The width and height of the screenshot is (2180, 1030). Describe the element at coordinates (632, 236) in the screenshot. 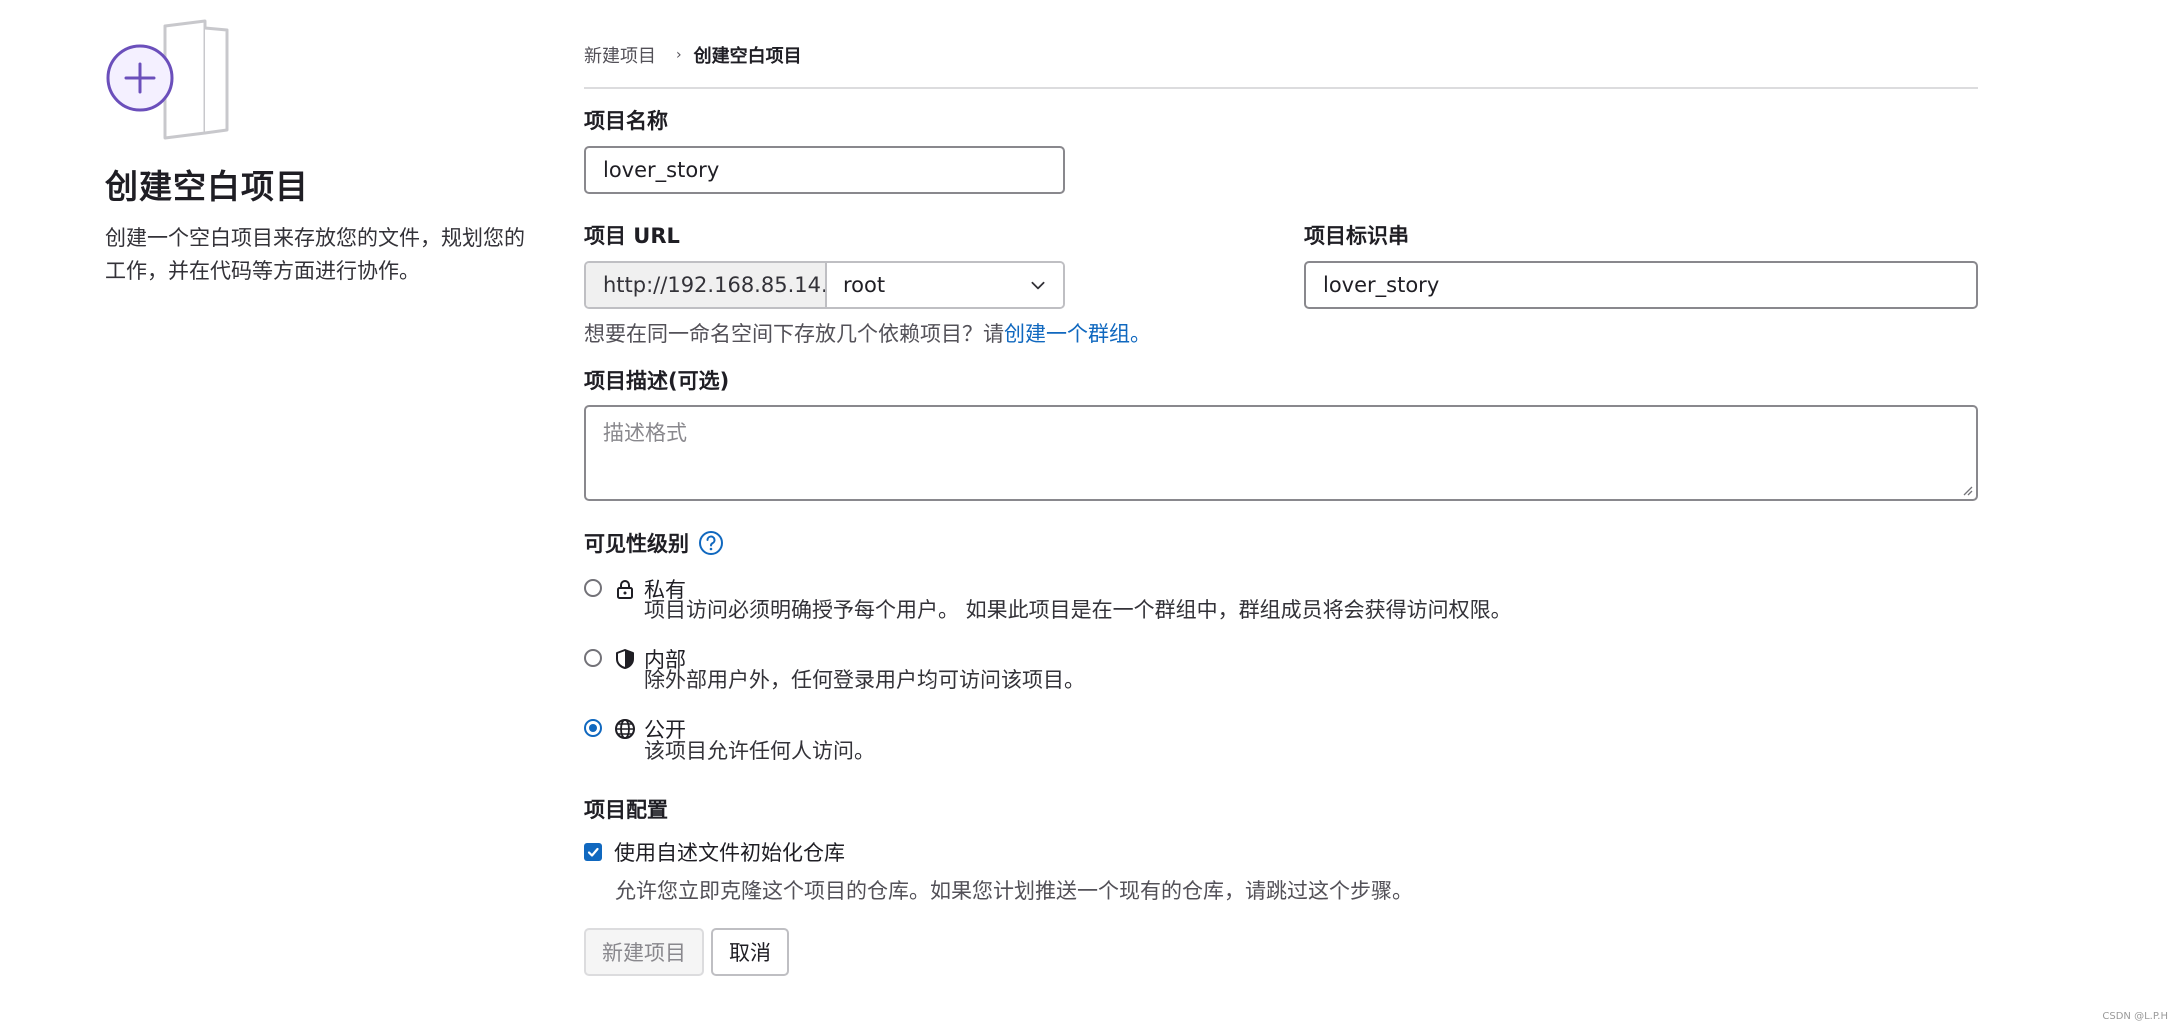

I see `project-url-label: 项目 URL` at that location.